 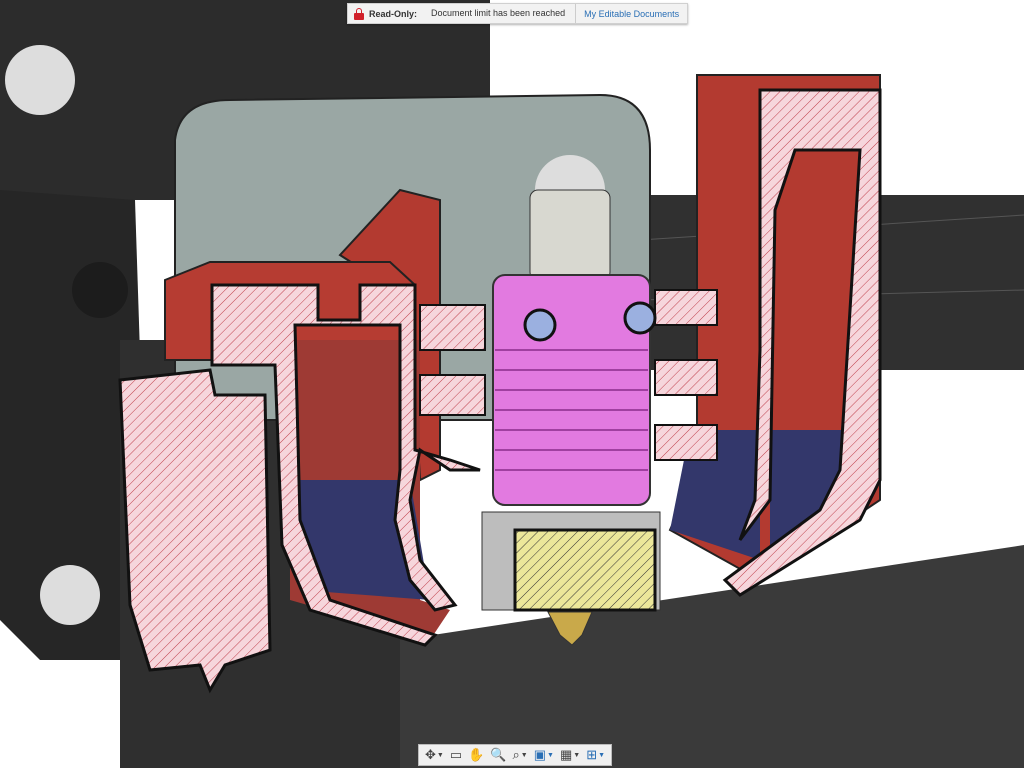 What do you see at coordinates (566, 754) in the screenshot?
I see `grid-icon: ▦` at bounding box center [566, 754].